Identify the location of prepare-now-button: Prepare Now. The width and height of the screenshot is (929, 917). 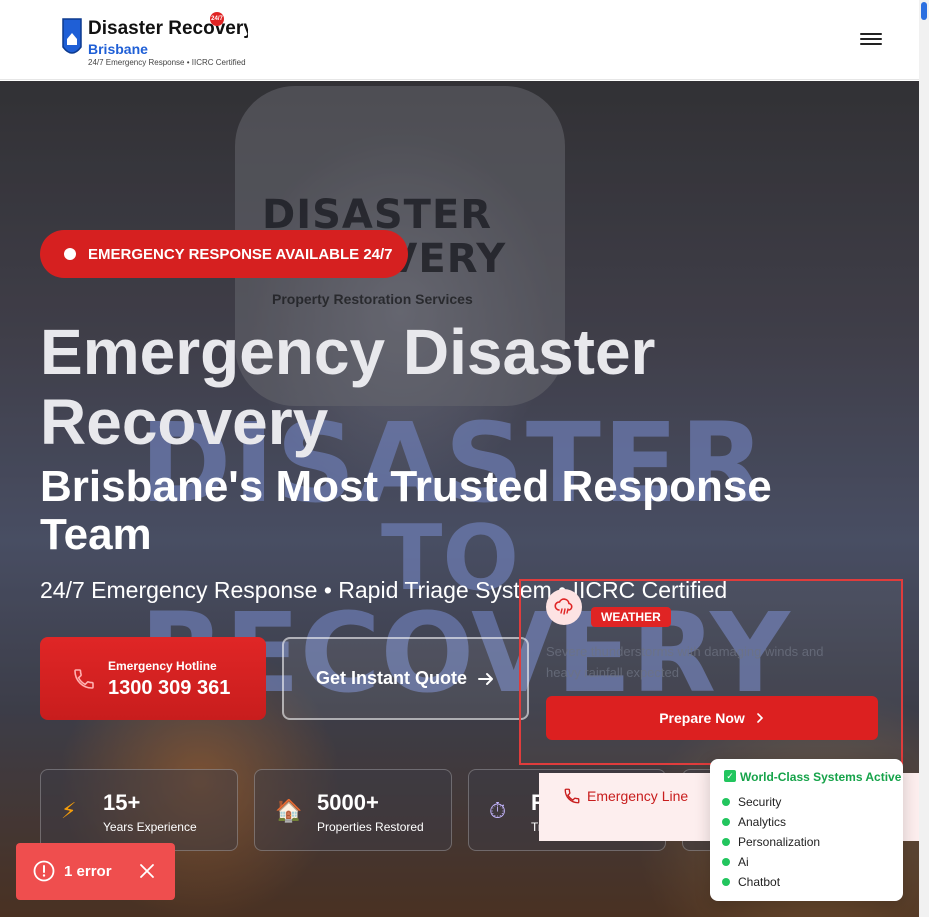
(712, 718).